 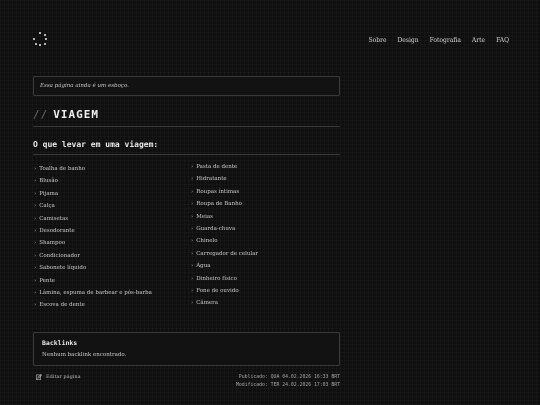 What do you see at coordinates (84, 86) in the screenshot?
I see `draft-notice-text: Essa página ainda é um esboço.` at bounding box center [84, 86].